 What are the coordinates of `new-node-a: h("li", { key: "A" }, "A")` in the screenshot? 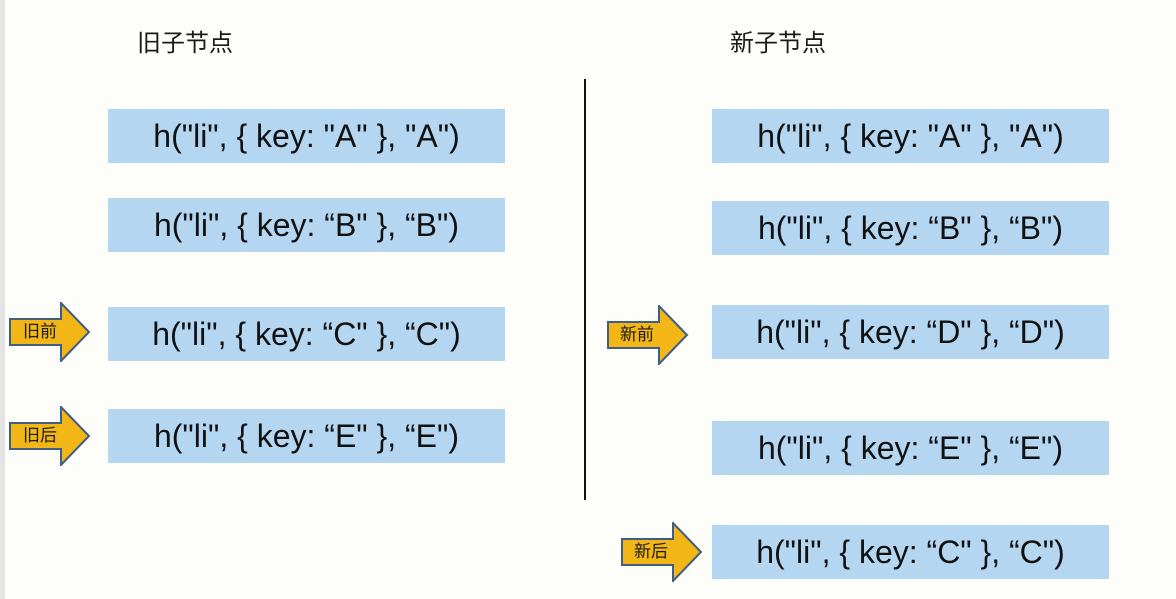 It's located at (910, 136).